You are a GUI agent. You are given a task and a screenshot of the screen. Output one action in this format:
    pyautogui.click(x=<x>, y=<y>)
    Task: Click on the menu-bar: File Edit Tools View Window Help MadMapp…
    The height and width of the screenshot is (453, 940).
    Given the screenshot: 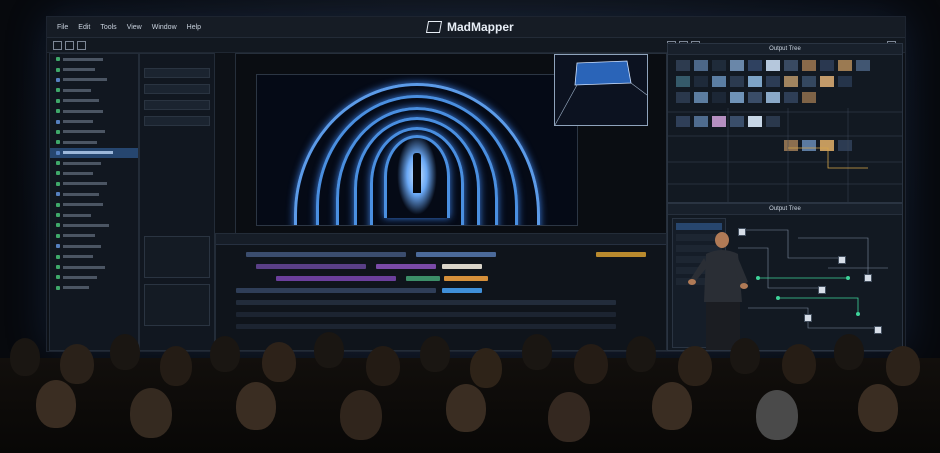 What is the action you would take?
    pyautogui.click(x=476, y=27)
    